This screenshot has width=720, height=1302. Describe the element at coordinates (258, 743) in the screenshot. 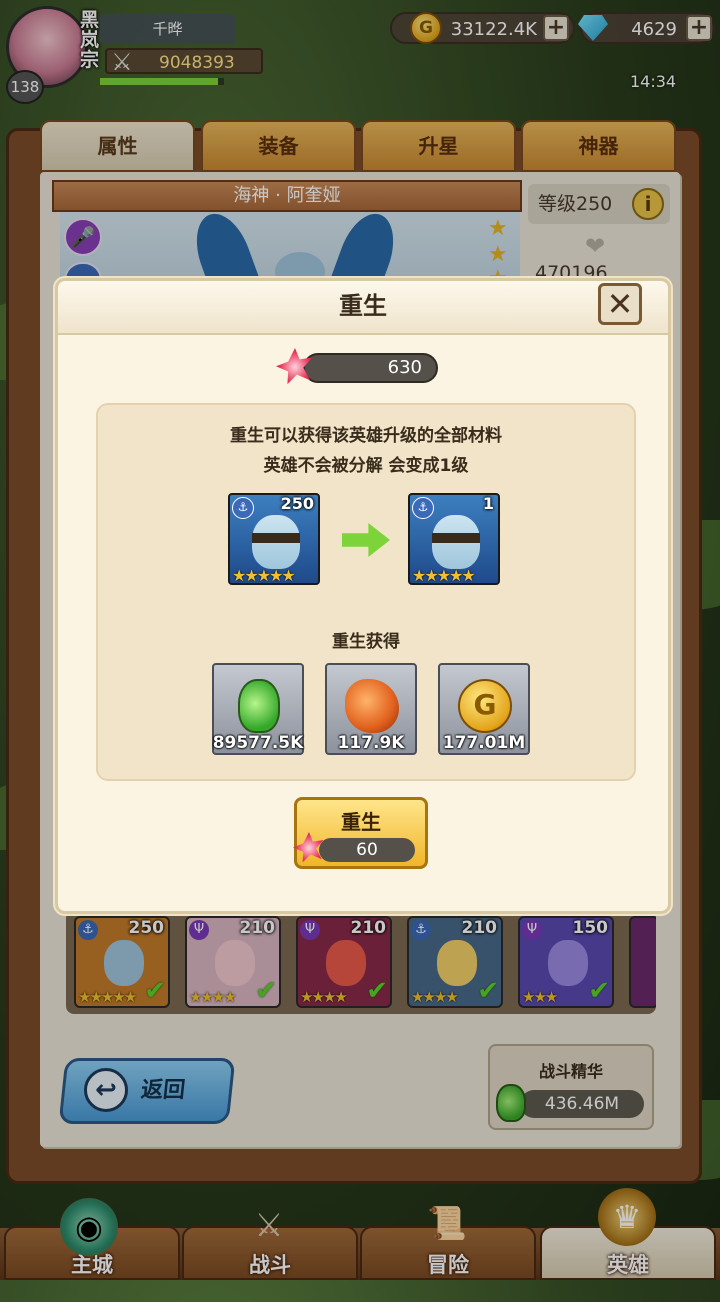

I see `reward-amount: 89577.5K` at that location.